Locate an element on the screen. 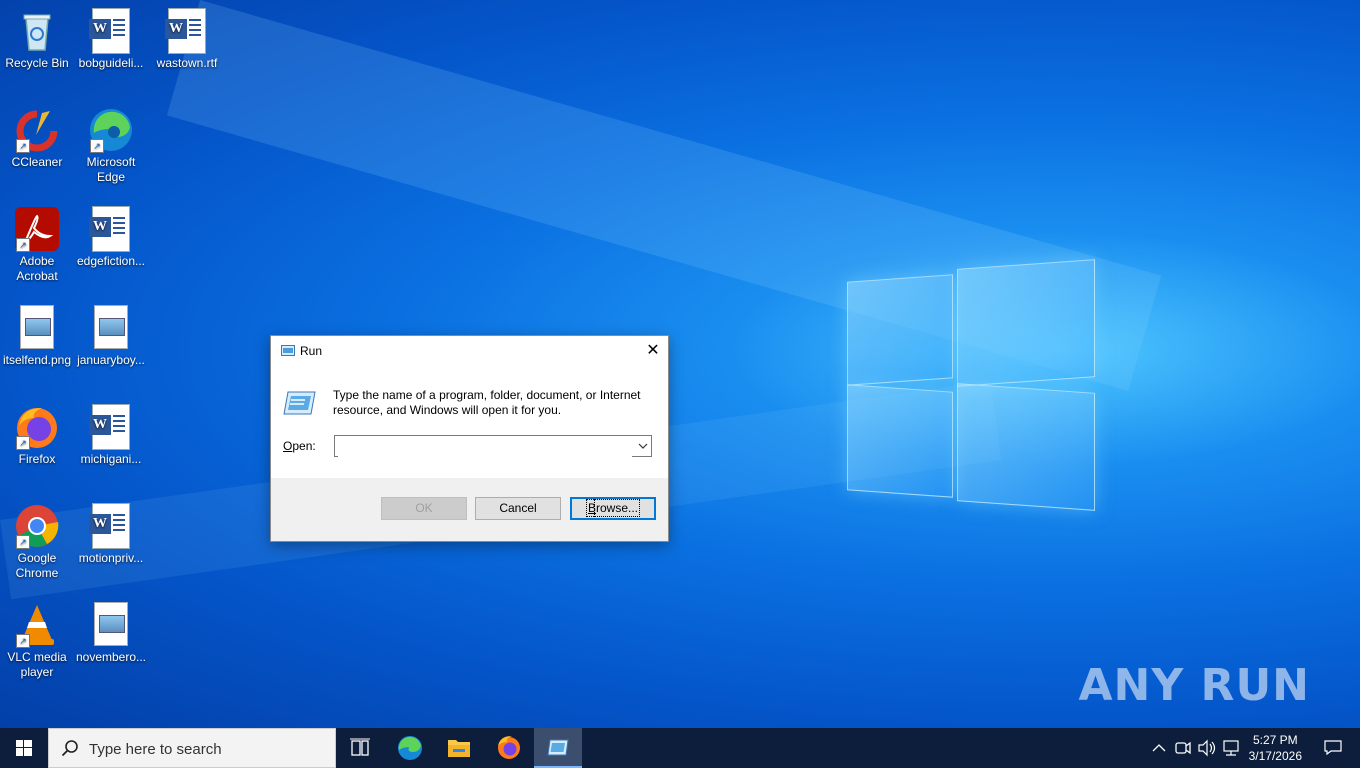 This screenshot has width=1360, height=771. desktop-icon-label: Microsoft Edge is located at coordinates (111, 169).